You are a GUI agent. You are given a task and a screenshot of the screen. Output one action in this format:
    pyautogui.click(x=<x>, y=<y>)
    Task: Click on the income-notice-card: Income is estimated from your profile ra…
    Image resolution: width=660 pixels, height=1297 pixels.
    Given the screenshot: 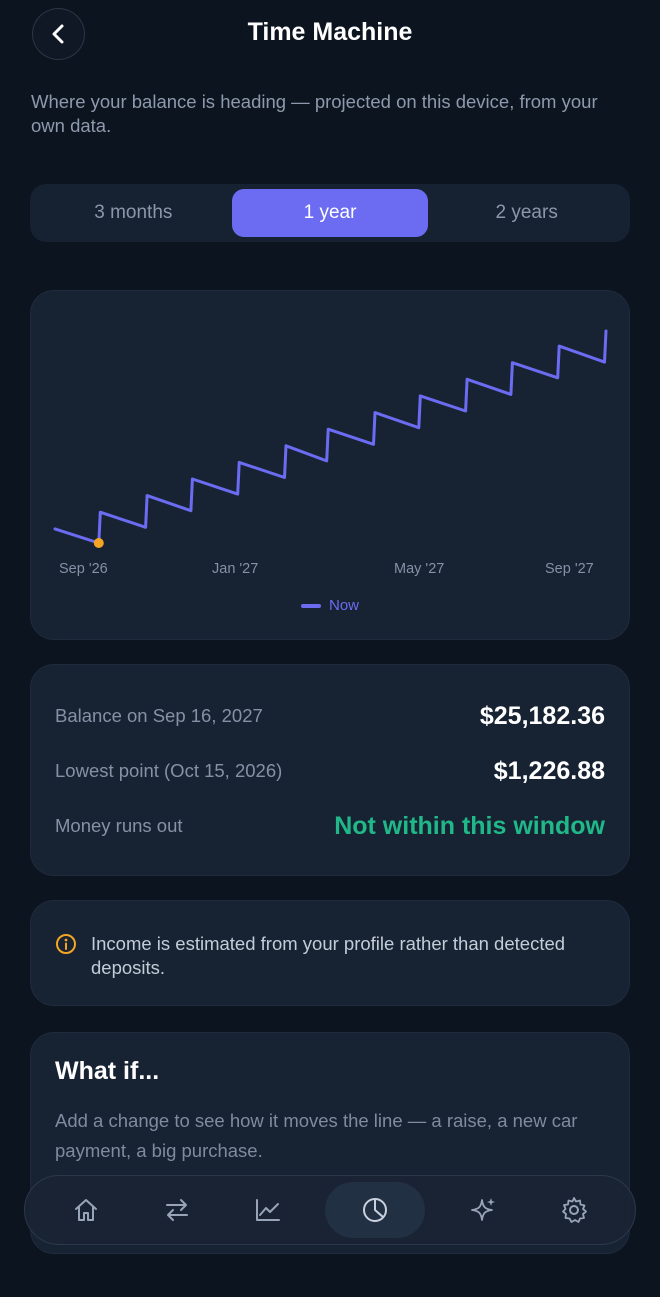 What is the action you would take?
    pyautogui.click(x=330, y=953)
    